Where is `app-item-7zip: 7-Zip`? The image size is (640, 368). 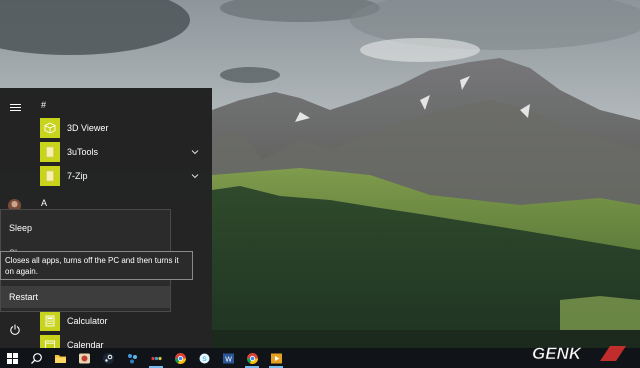
app-item-7zip: 7-Zip is located at coordinates (121, 176).